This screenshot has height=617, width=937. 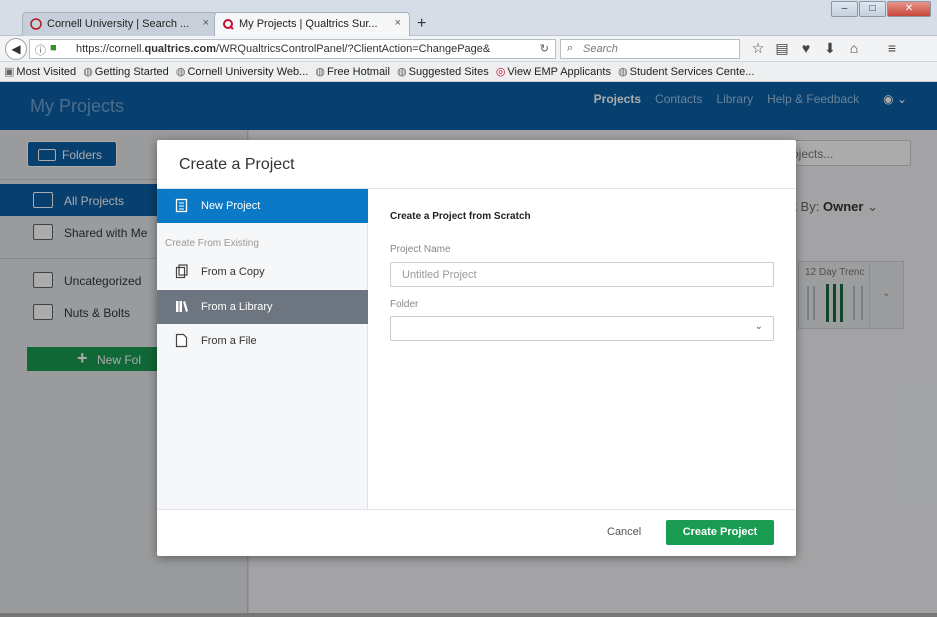 I want to click on bookmark-item: Getting Started, so click(x=132, y=72).